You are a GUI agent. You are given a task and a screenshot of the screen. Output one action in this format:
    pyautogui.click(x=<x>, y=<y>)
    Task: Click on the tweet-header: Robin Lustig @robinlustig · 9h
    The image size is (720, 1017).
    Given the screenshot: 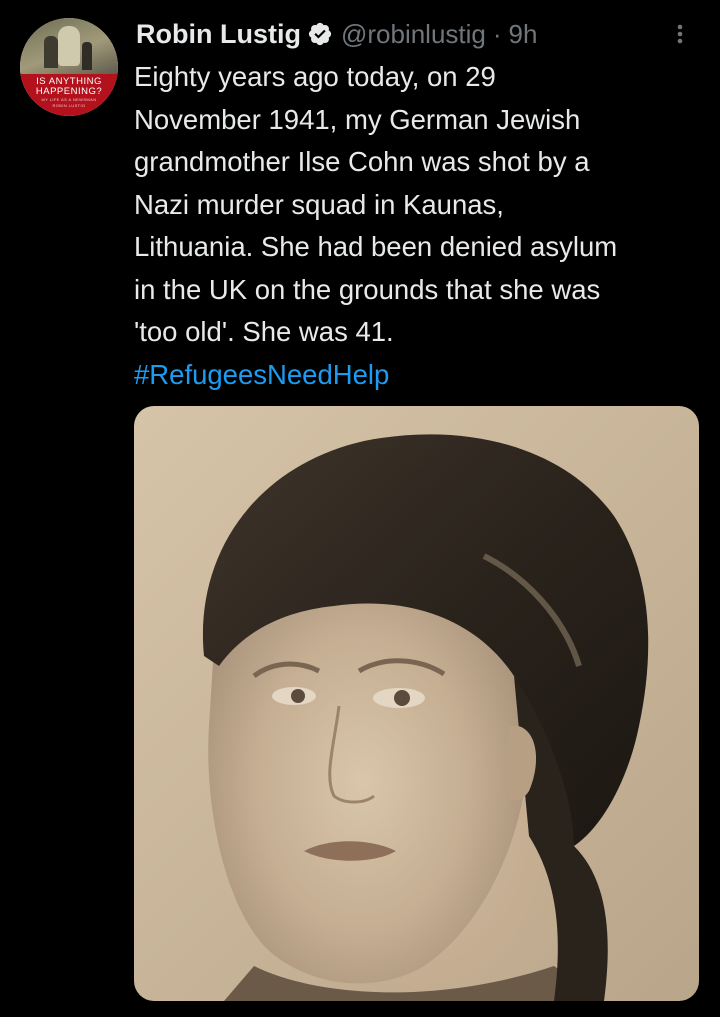 What is the action you would take?
    pyautogui.click(x=420, y=34)
    